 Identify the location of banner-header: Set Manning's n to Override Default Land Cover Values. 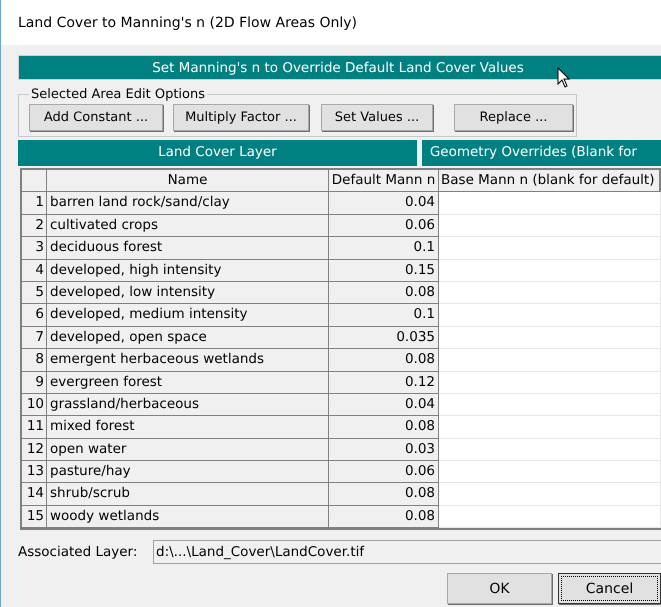
(339, 67).